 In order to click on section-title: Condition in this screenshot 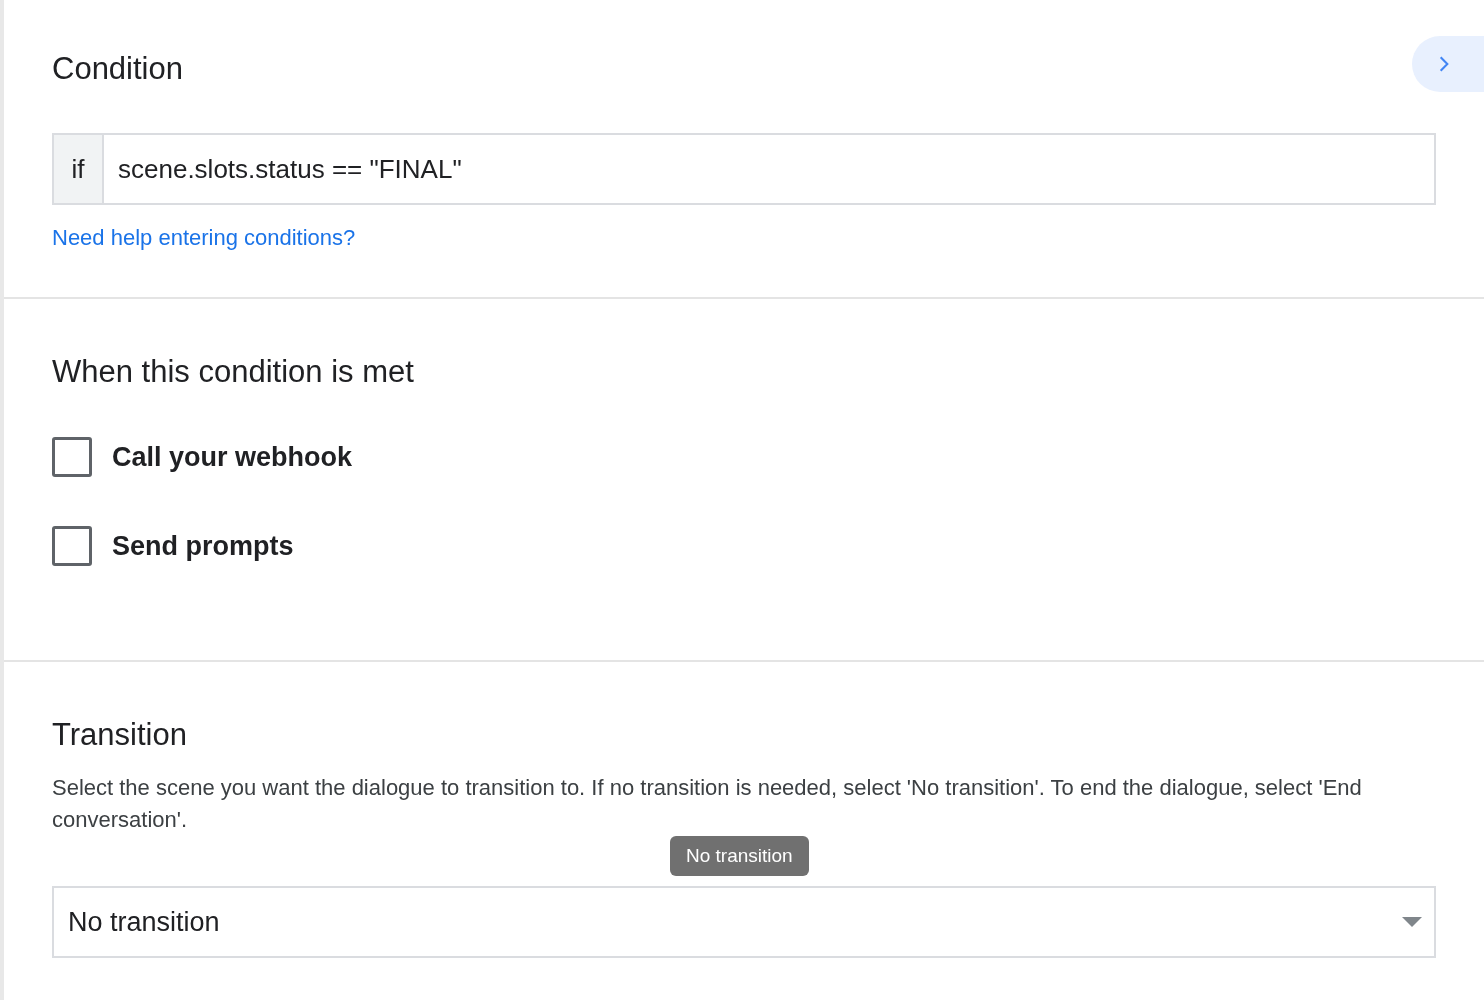, I will do `click(118, 69)`.